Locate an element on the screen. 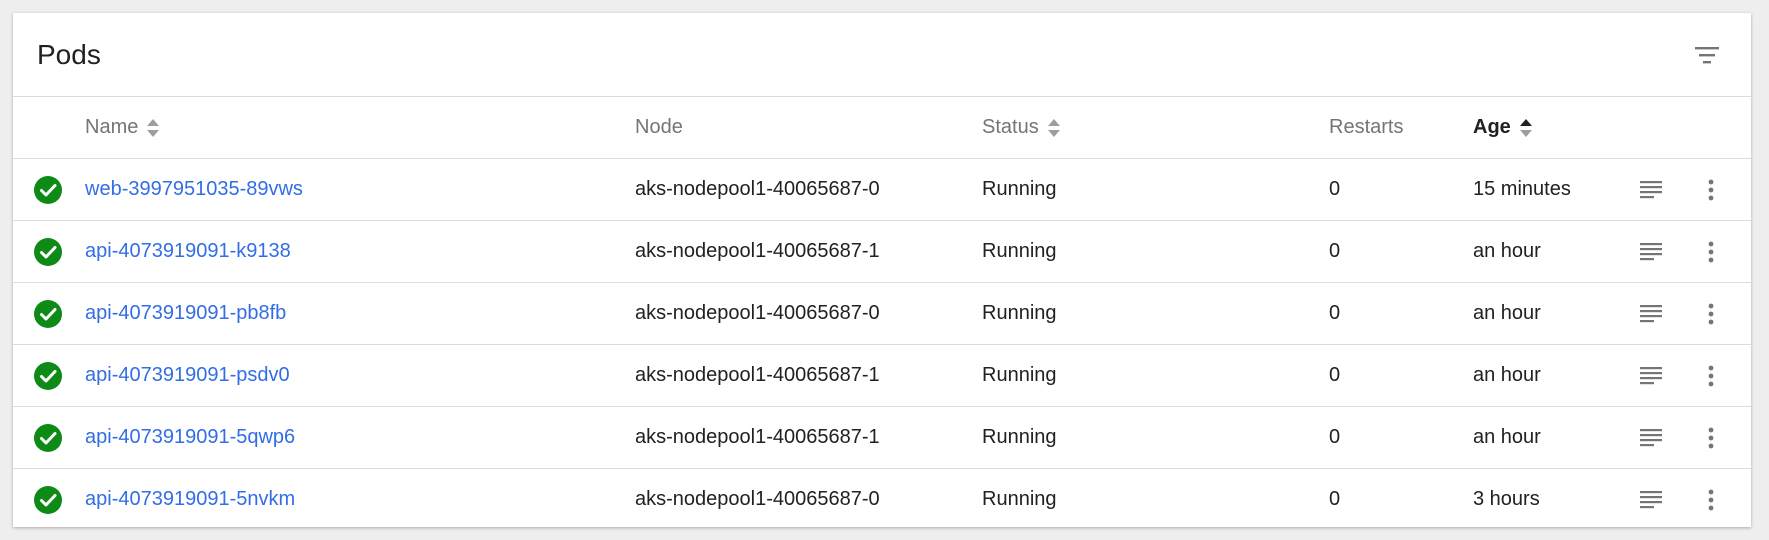 The height and width of the screenshot is (540, 1769). pod-name-cell: api-4073919091-5nvkm is located at coordinates (190, 499).